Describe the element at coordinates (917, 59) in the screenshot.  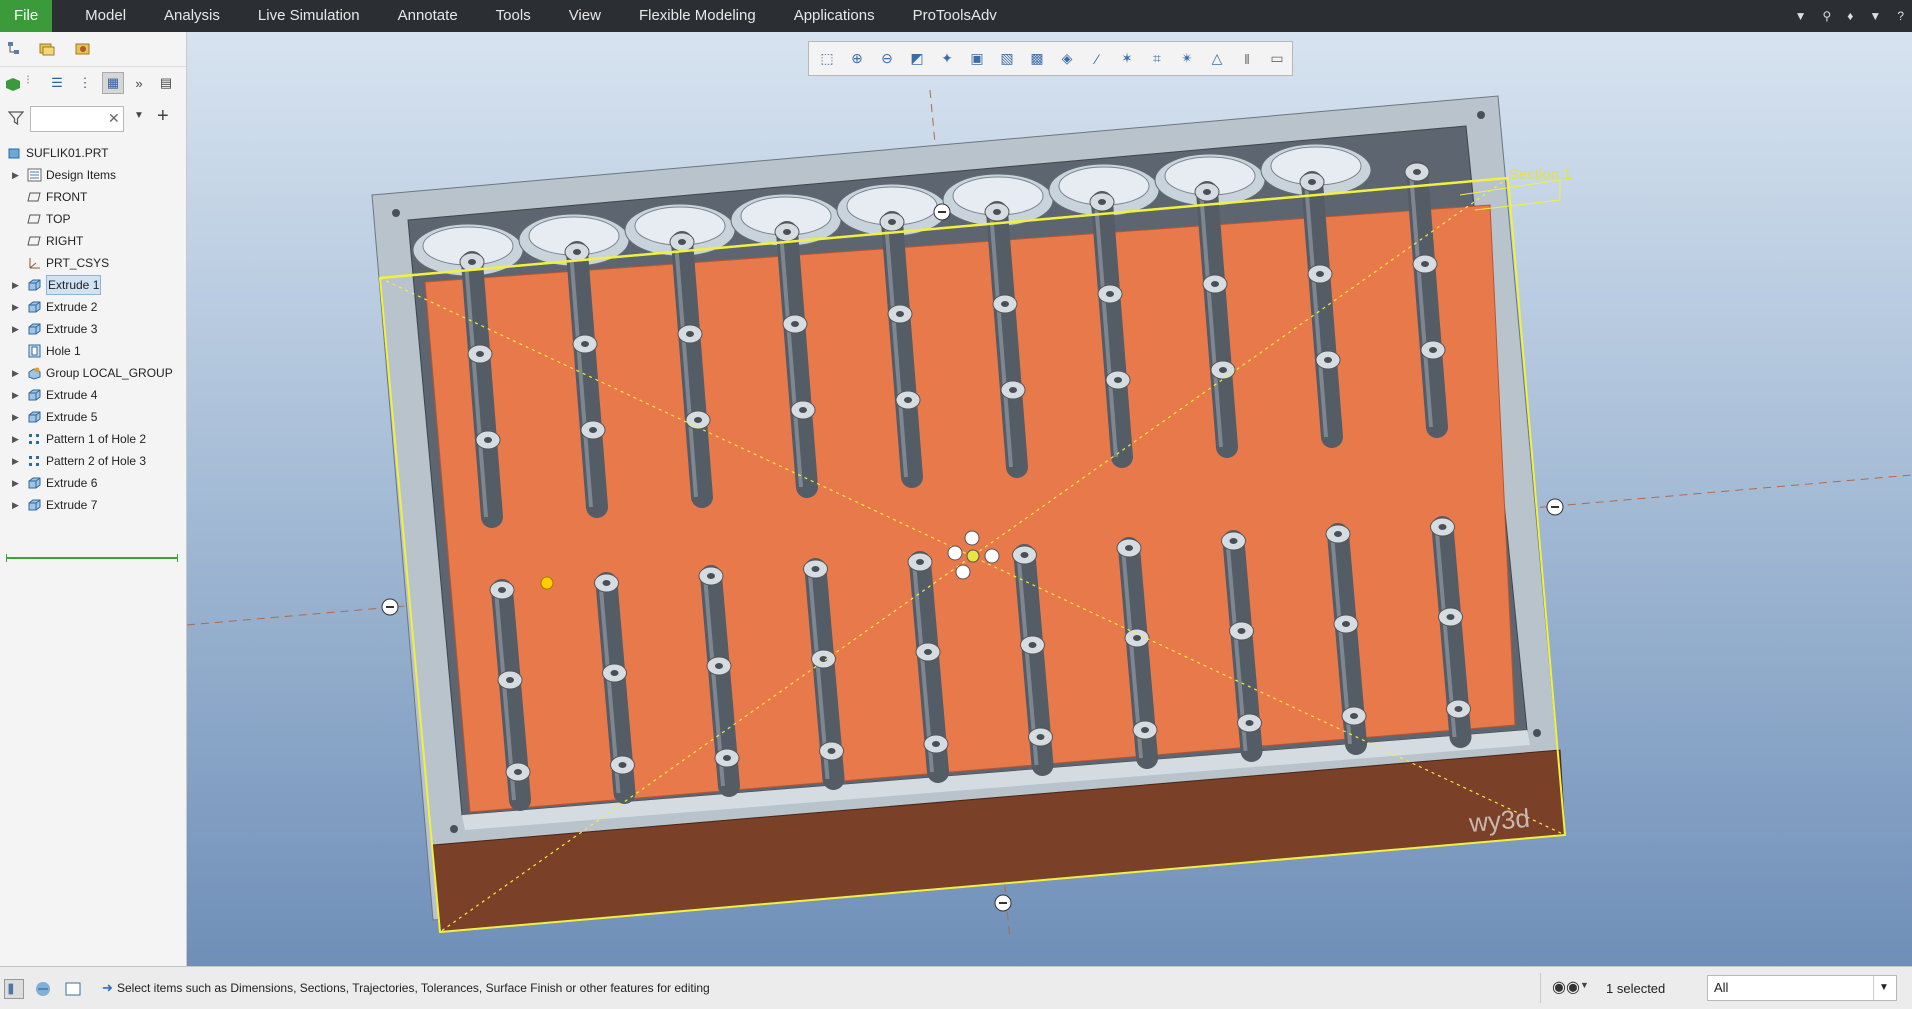
I see `repaint-icon: ◩` at that location.